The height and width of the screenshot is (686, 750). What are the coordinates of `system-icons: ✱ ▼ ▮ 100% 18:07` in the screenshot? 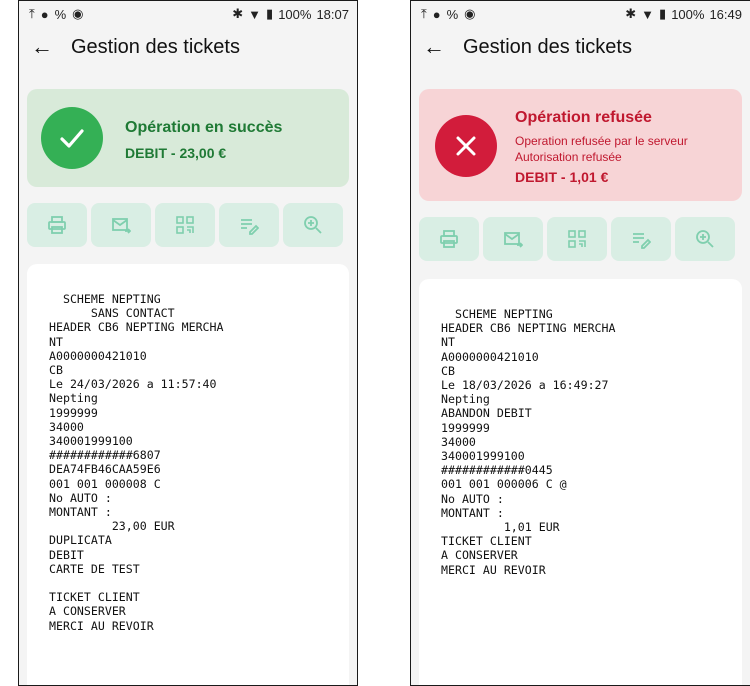 It's located at (290, 14).